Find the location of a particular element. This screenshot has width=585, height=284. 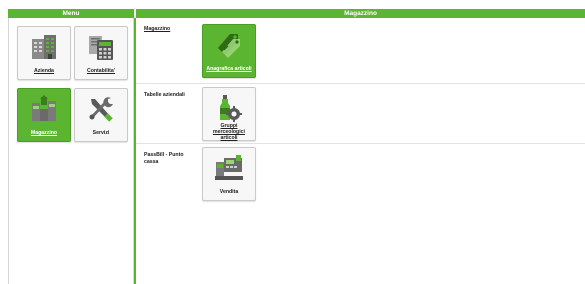

tile-anagrafica-articoli: Anagrafica articoli is located at coordinates (229, 51).